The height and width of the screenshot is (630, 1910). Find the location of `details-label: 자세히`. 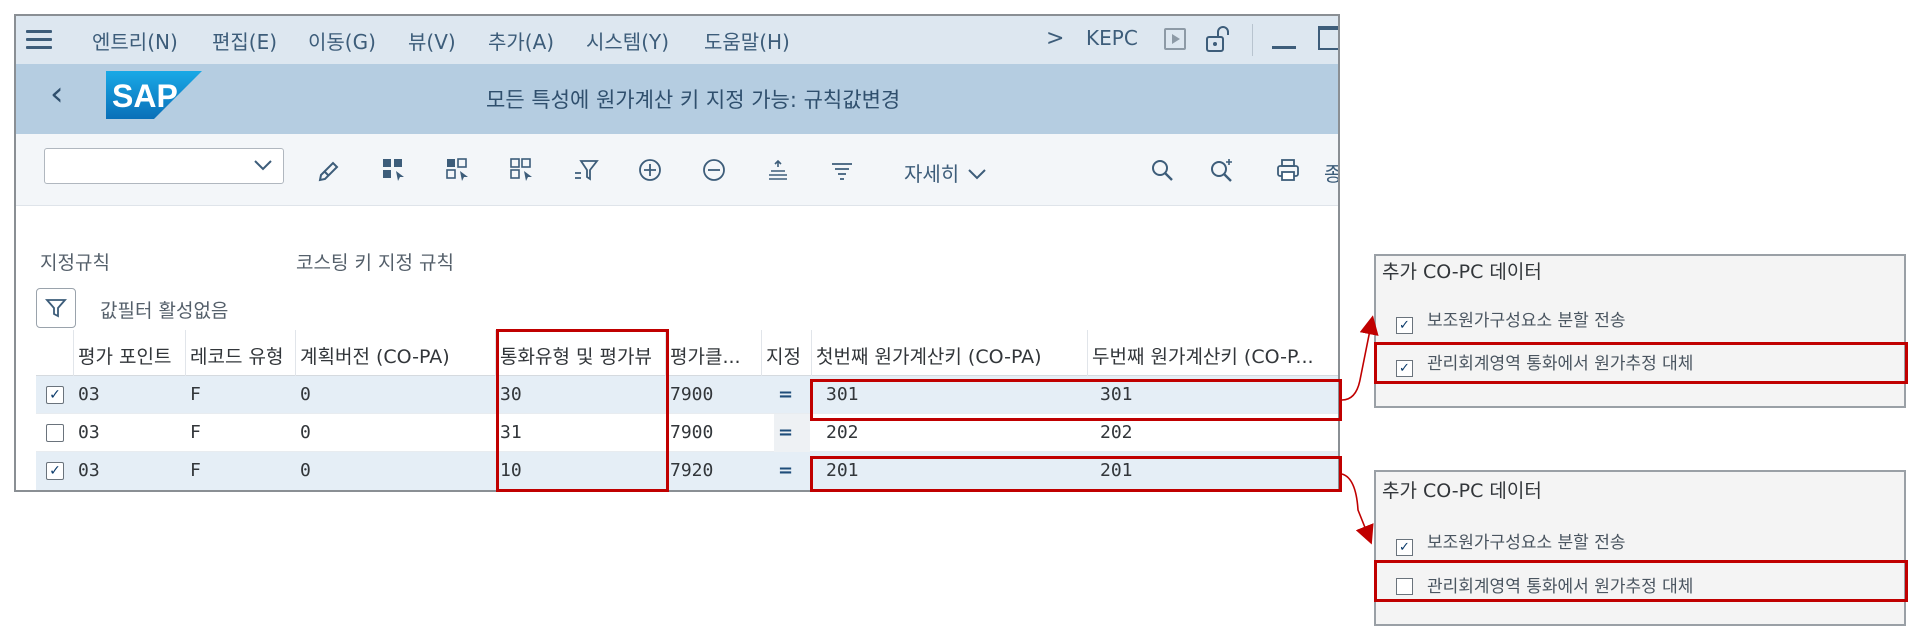

details-label: 자세히 is located at coordinates (932, 174).